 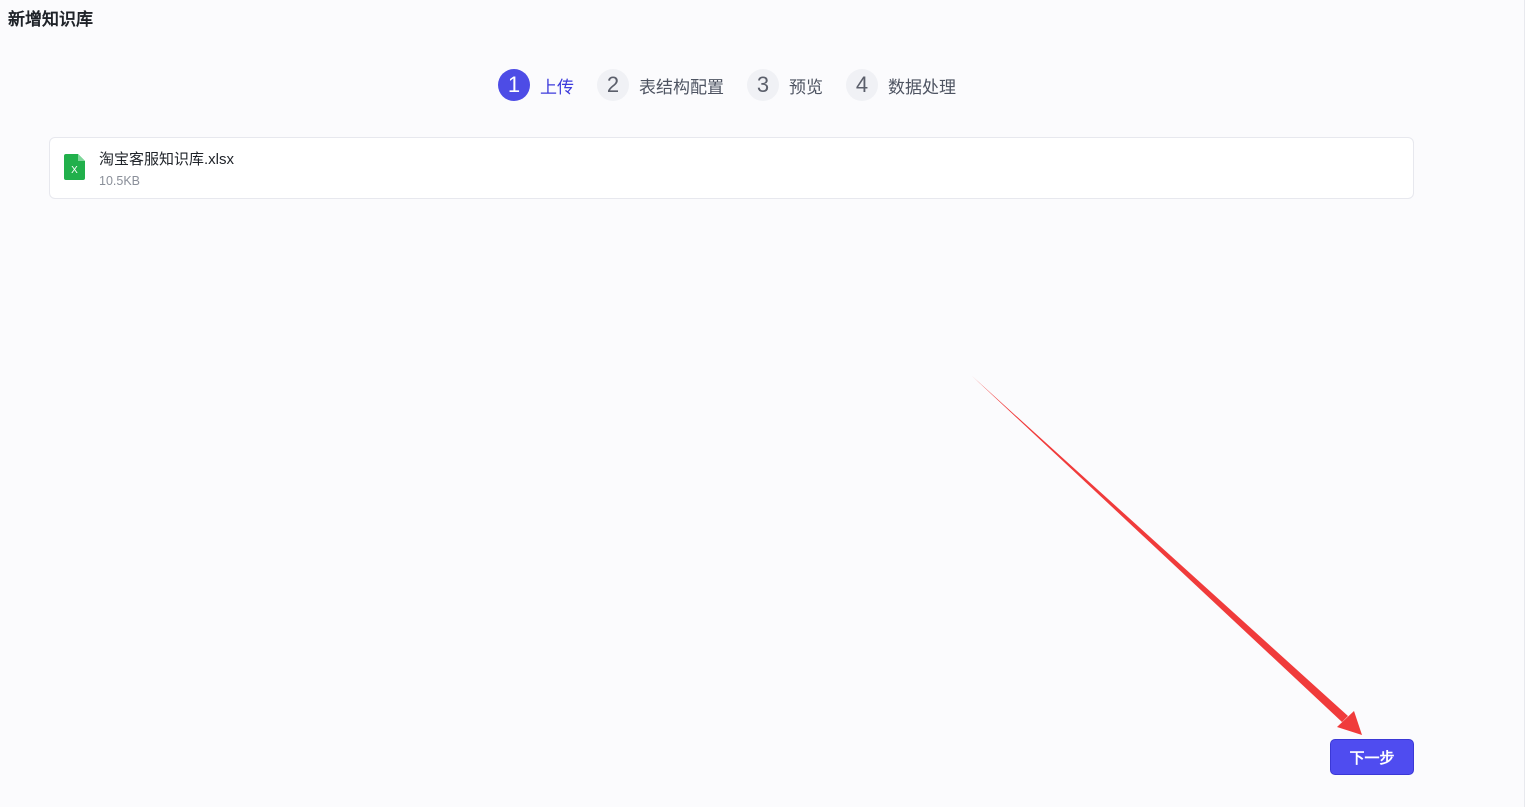 I want to click on step-table-structure-config: 2 表结构配置, so click(x=660, y=85).